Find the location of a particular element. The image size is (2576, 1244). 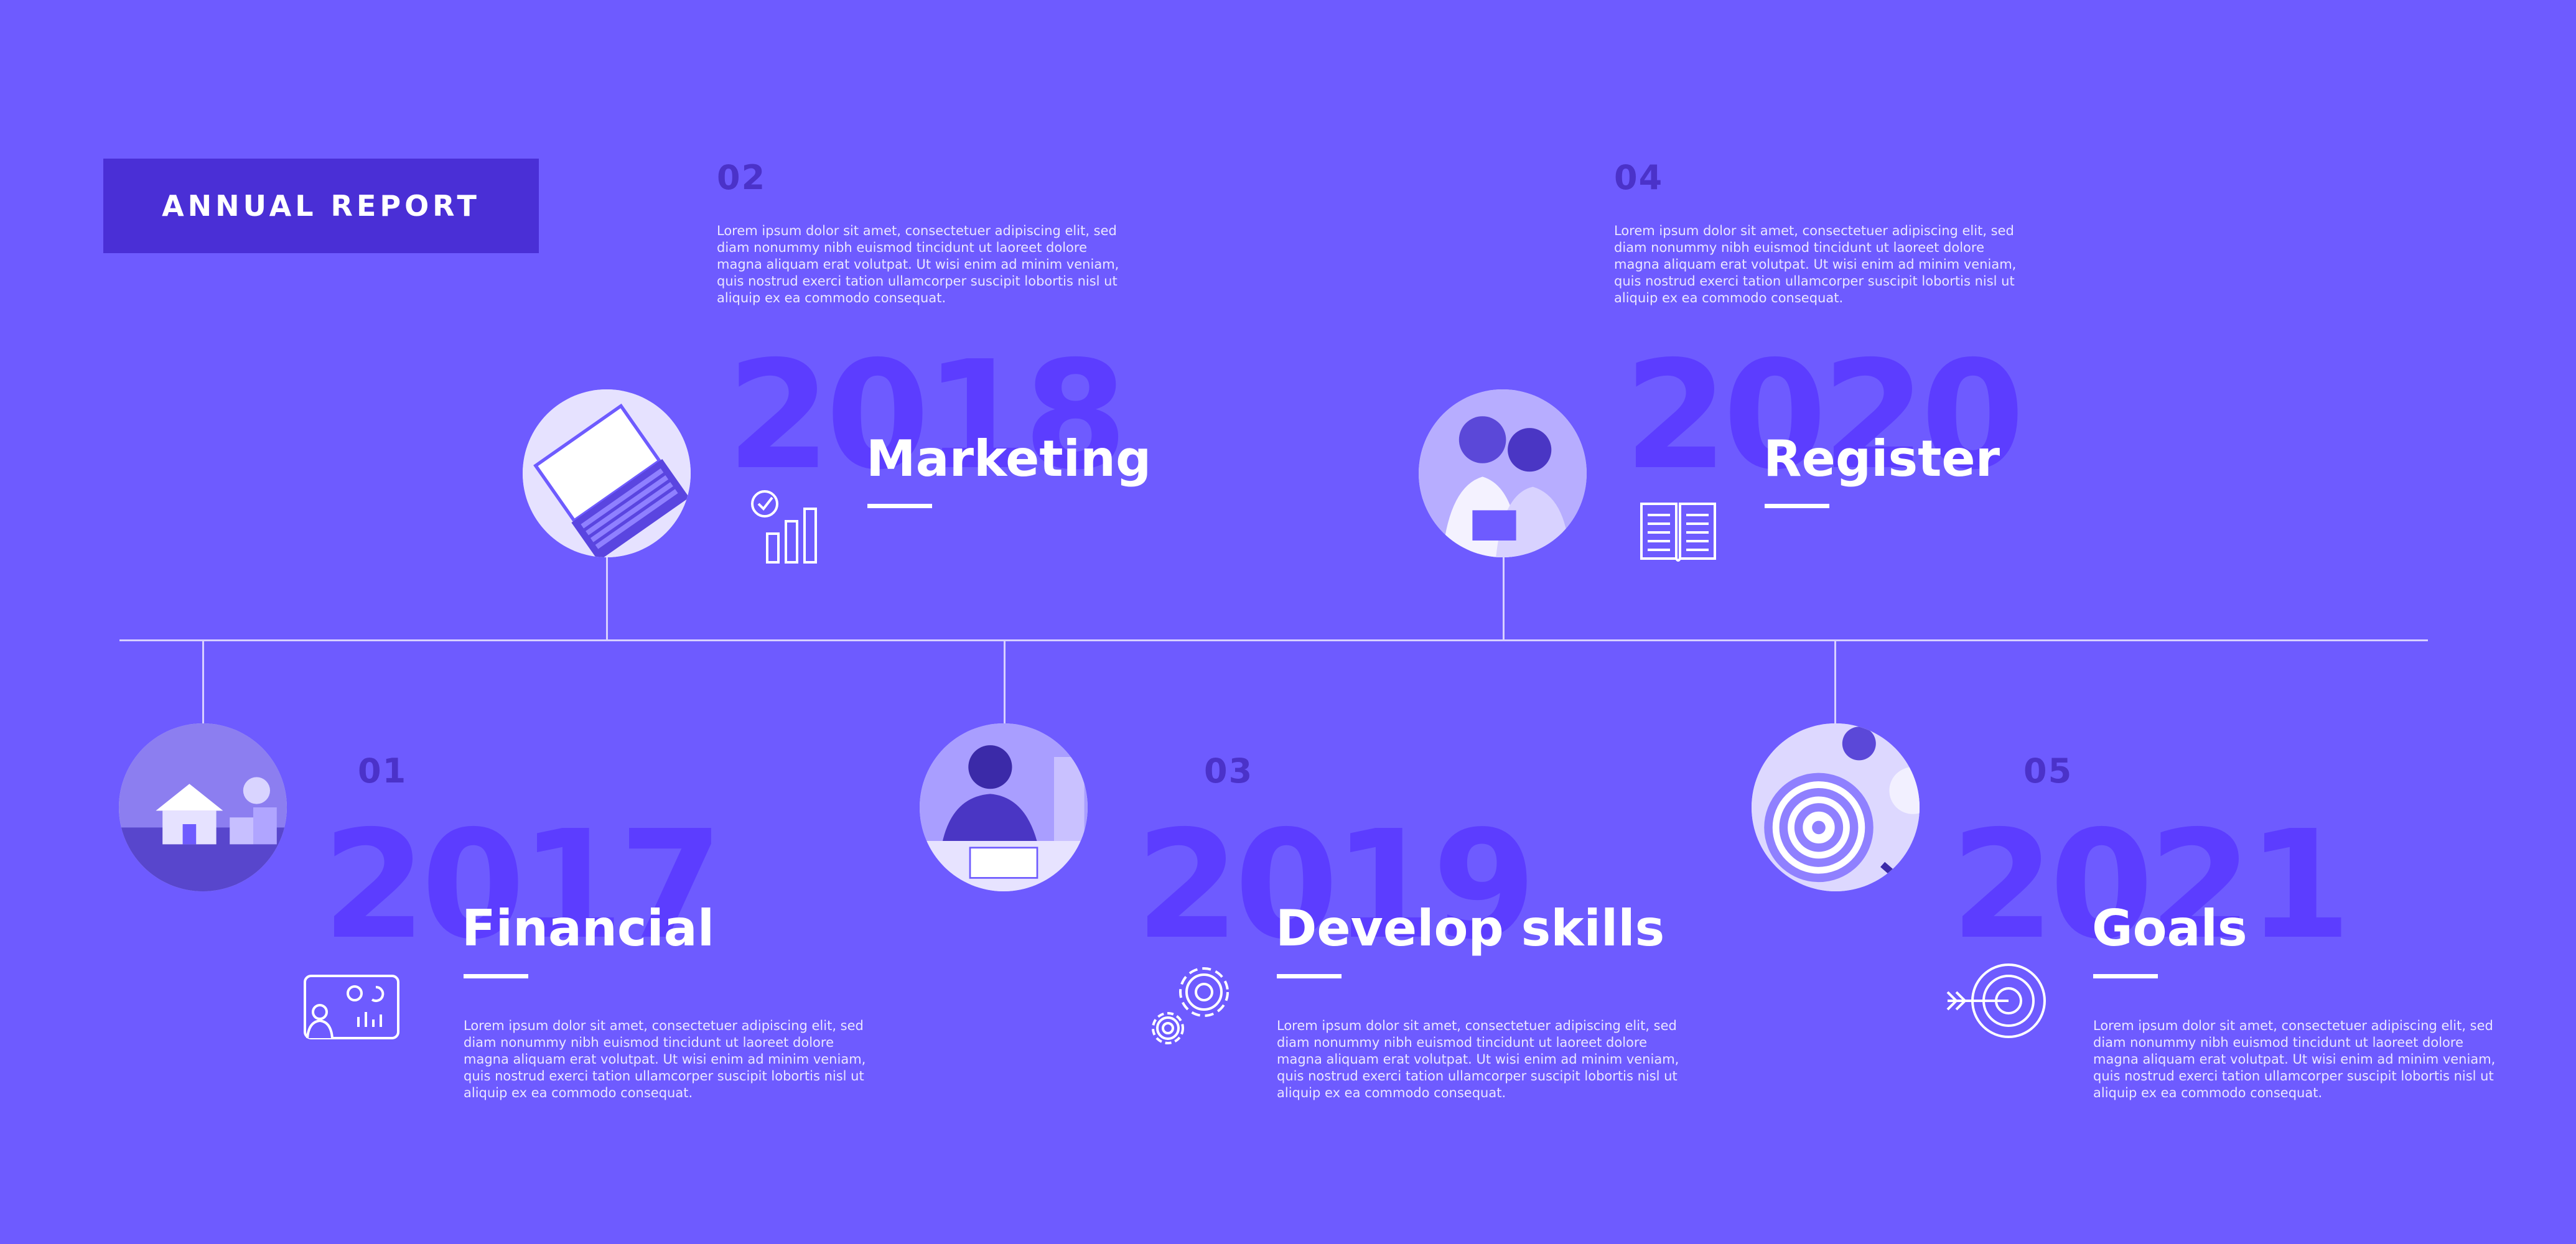

milestone-title: Marketing is located at coordinates (1009, 459).